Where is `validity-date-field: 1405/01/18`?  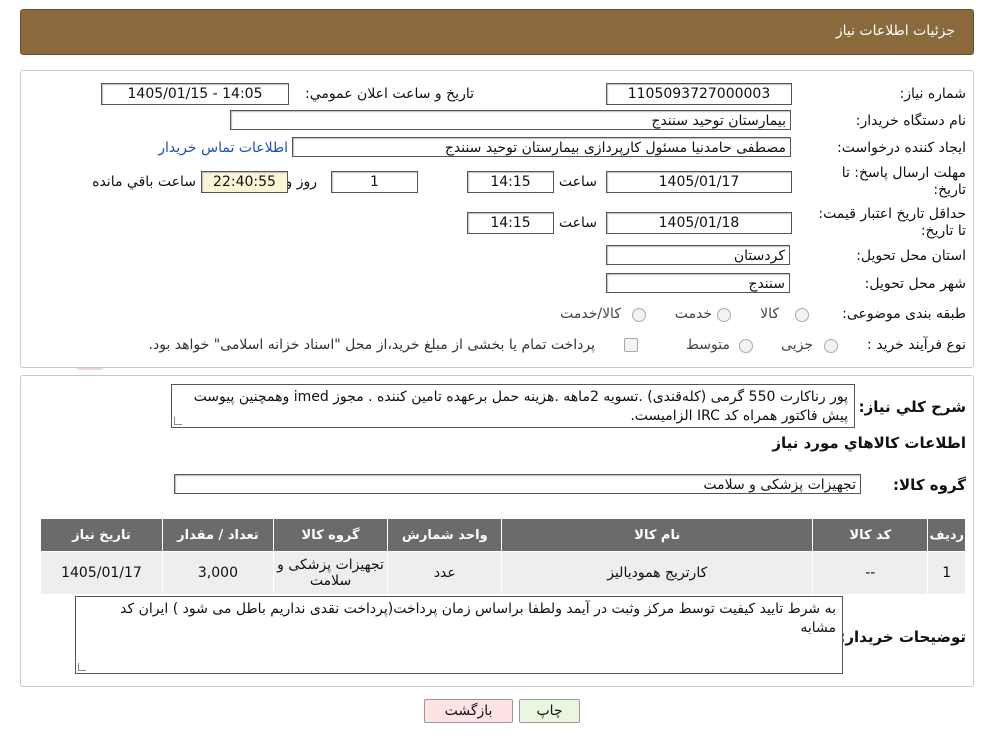
validity-date-field: 1405/01/18 is located at coordinates (699, 223).